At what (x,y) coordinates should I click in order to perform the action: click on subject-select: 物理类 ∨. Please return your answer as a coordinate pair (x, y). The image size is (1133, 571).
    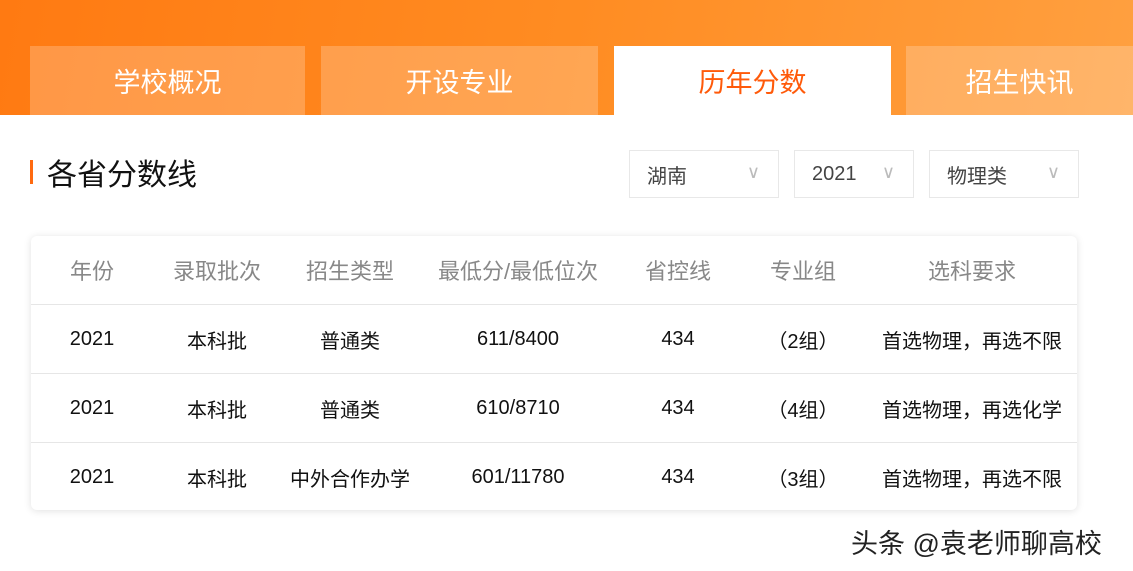
    Looking at the image, I should click on (1004, 174).